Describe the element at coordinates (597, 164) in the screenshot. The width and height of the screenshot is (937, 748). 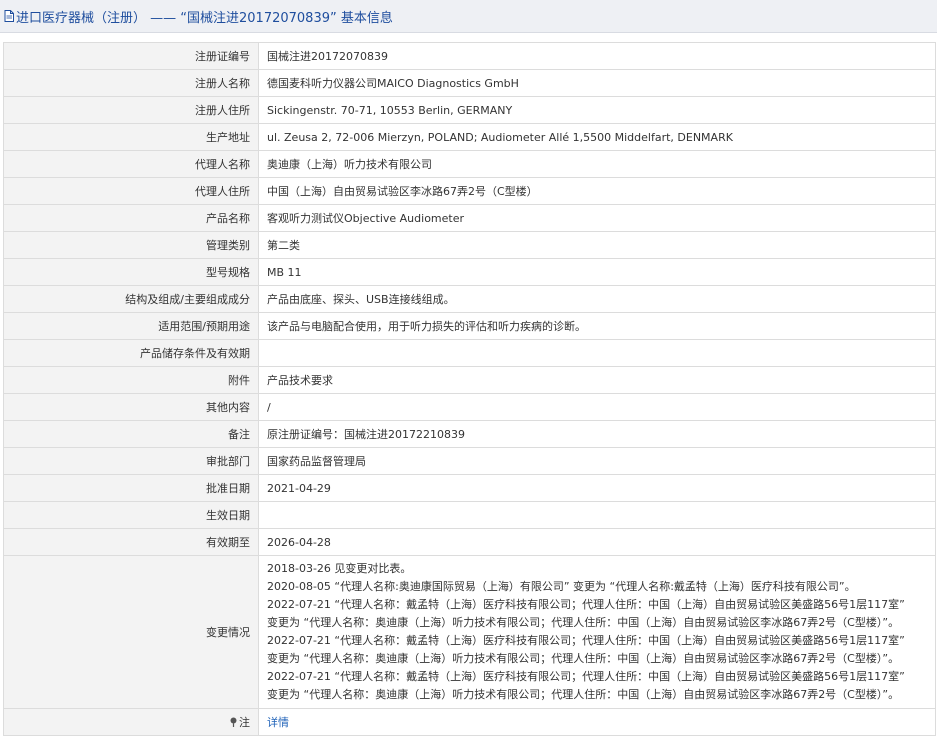
I see `field-value: 奥迪康（上海）听力技术有限公司` at that location.